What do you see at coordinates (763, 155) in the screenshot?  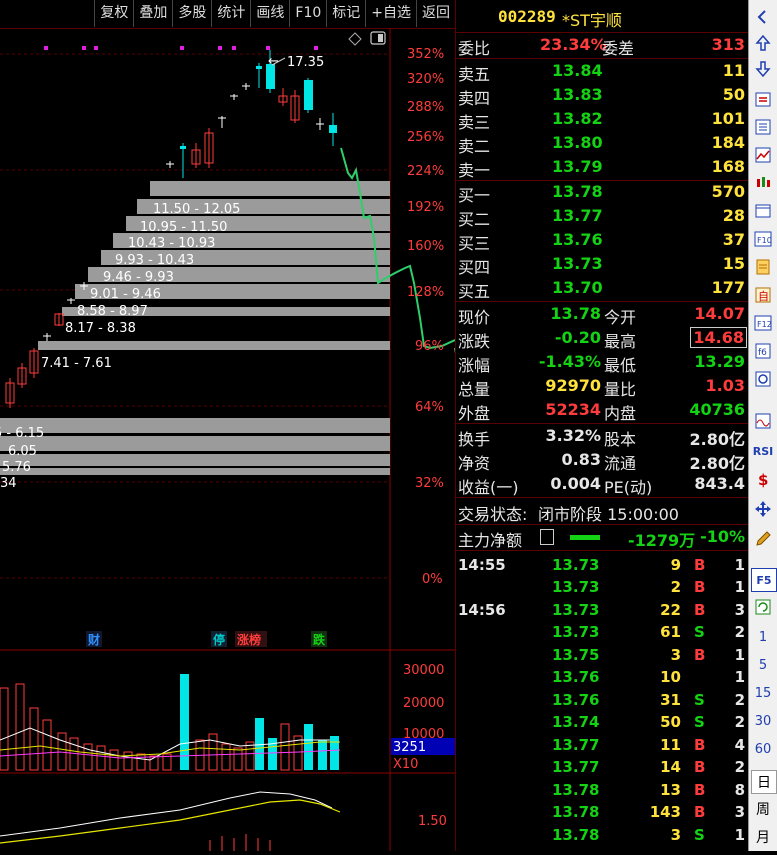 I see `line-chart-icon` at bounding box center [763, 155].